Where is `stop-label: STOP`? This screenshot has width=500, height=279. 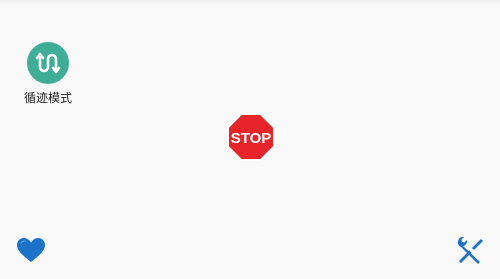 stop-label: STOP is located at coordinates (251, 138).